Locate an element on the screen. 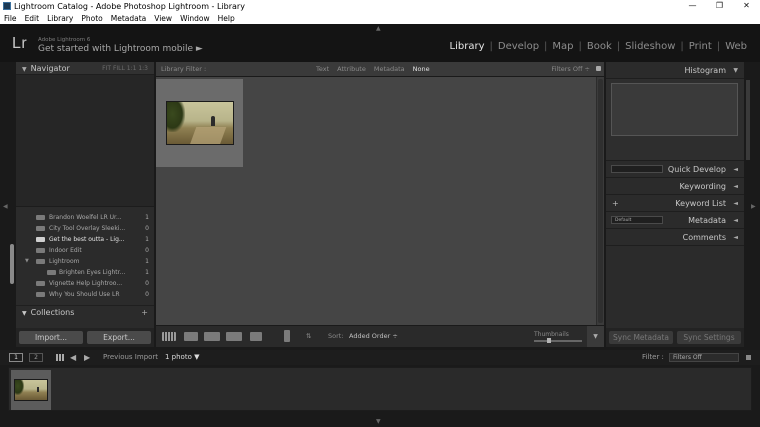 This screenshot has width=760, height=427. filmstrip-cell is located at coordinates (31, 390).